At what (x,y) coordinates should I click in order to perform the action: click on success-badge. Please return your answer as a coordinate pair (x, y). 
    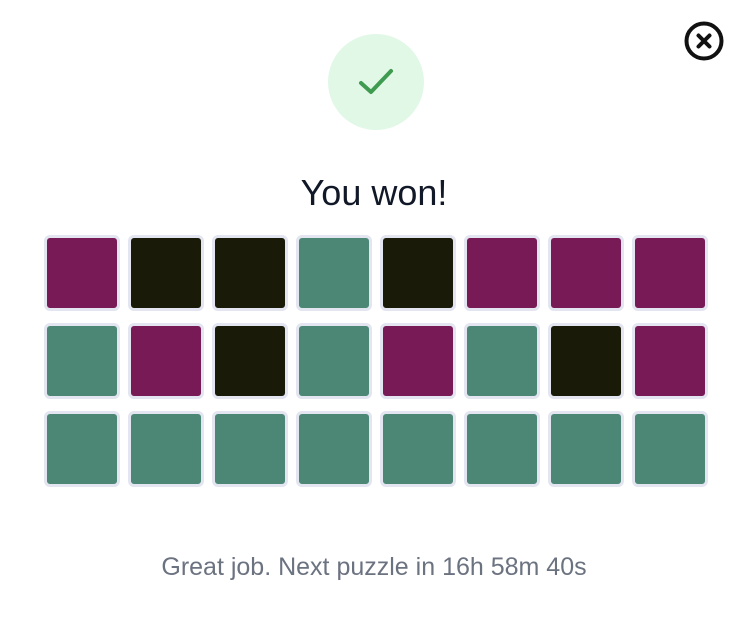
    Looking at the image, I should click on (376, 82).